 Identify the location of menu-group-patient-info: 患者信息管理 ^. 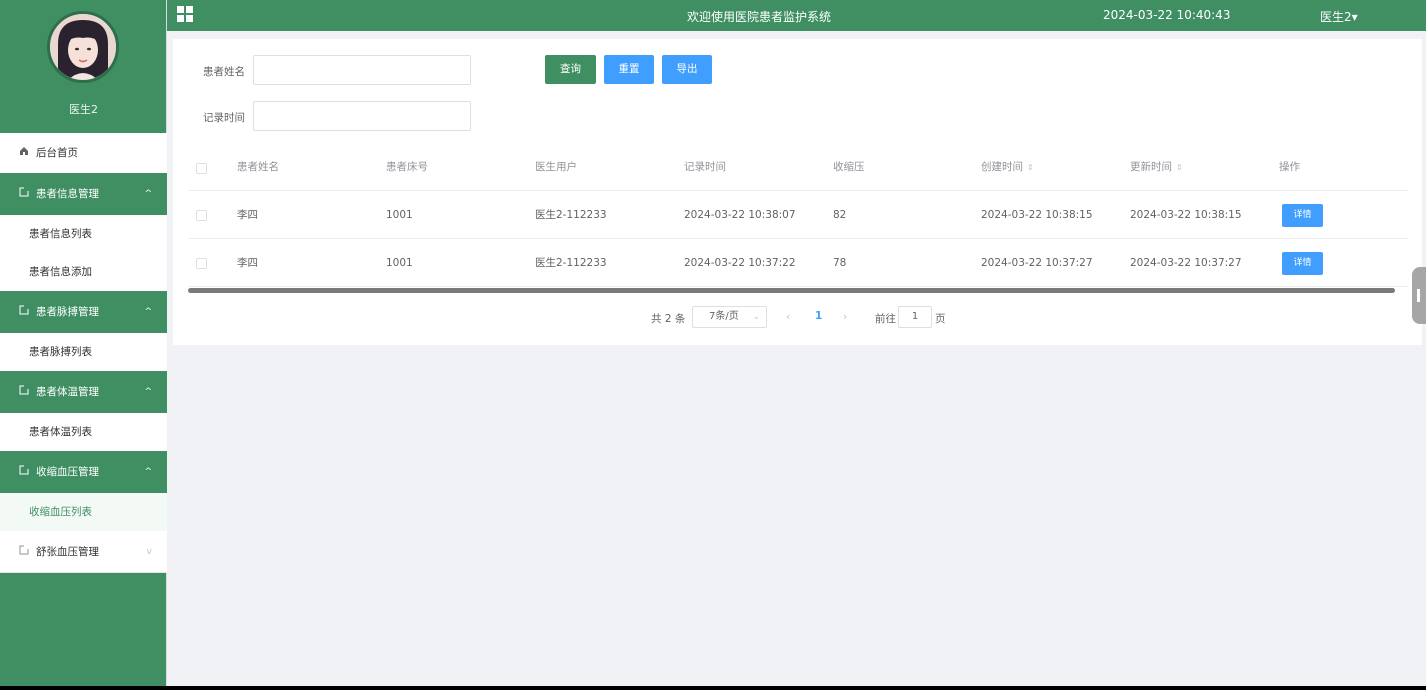
(83, 194).